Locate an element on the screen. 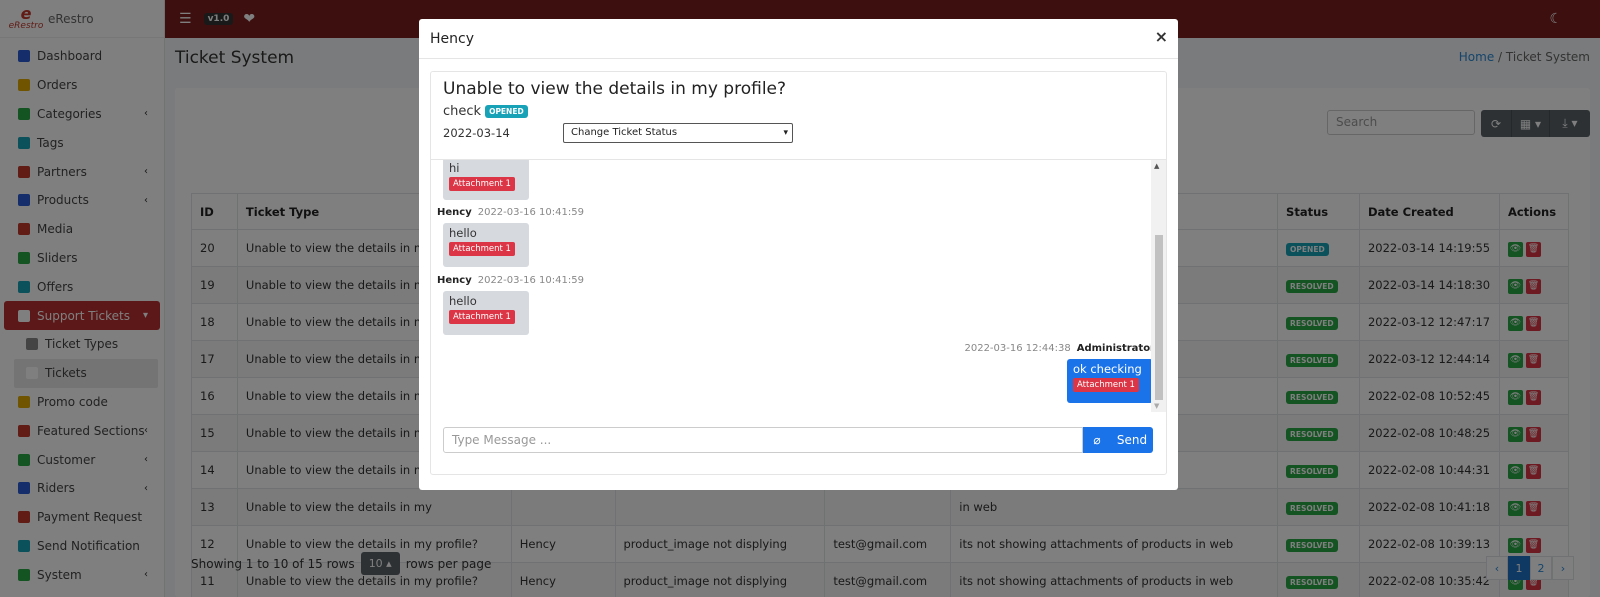  modal-title: Hency is located at coordinates (452, 38).